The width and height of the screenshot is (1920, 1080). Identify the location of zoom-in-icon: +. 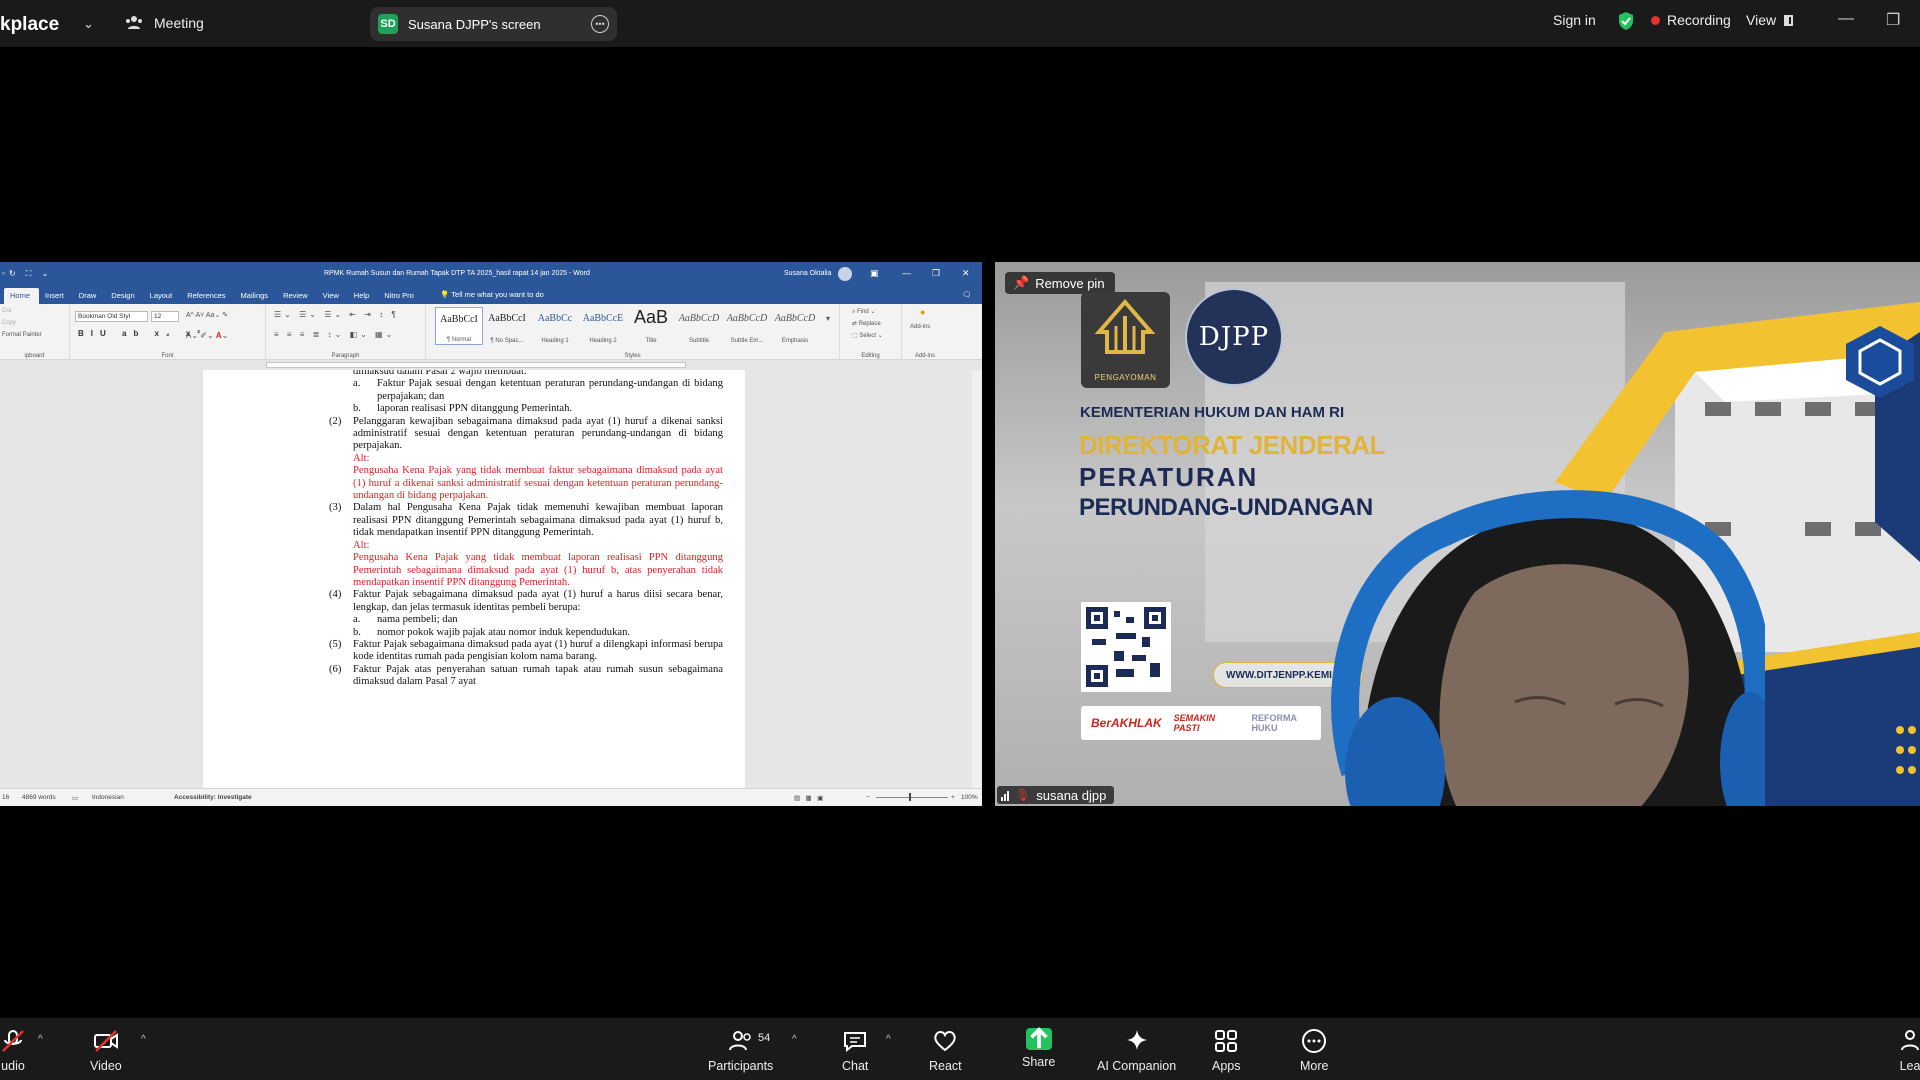
(953, 797).